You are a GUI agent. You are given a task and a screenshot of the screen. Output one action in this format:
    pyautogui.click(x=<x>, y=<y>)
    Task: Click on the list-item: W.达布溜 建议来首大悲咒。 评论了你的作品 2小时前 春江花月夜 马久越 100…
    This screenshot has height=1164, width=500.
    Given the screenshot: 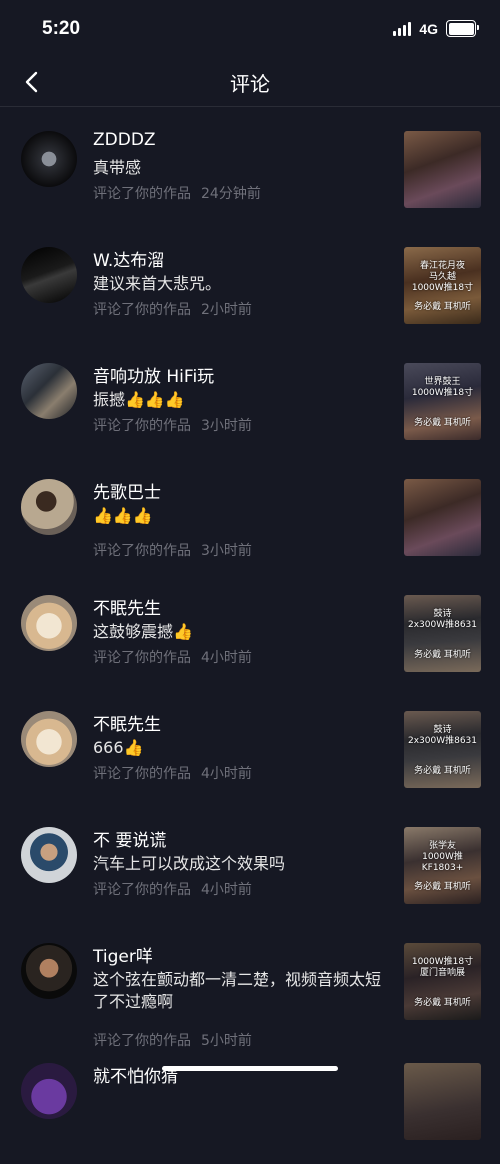 What is the action you would take?
    pyautogui.click(x=250, y=280)
    